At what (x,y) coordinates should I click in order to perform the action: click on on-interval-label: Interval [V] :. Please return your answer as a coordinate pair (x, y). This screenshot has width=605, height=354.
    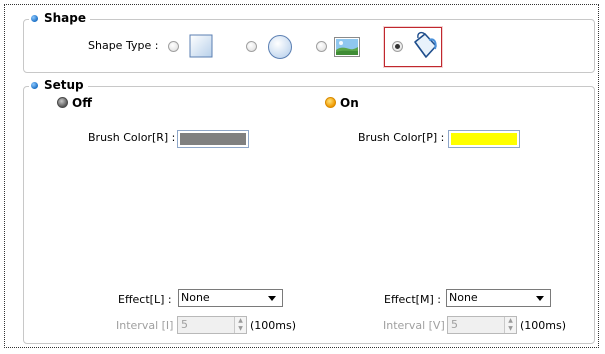
    Looking at the image, I should click on (417, 325).